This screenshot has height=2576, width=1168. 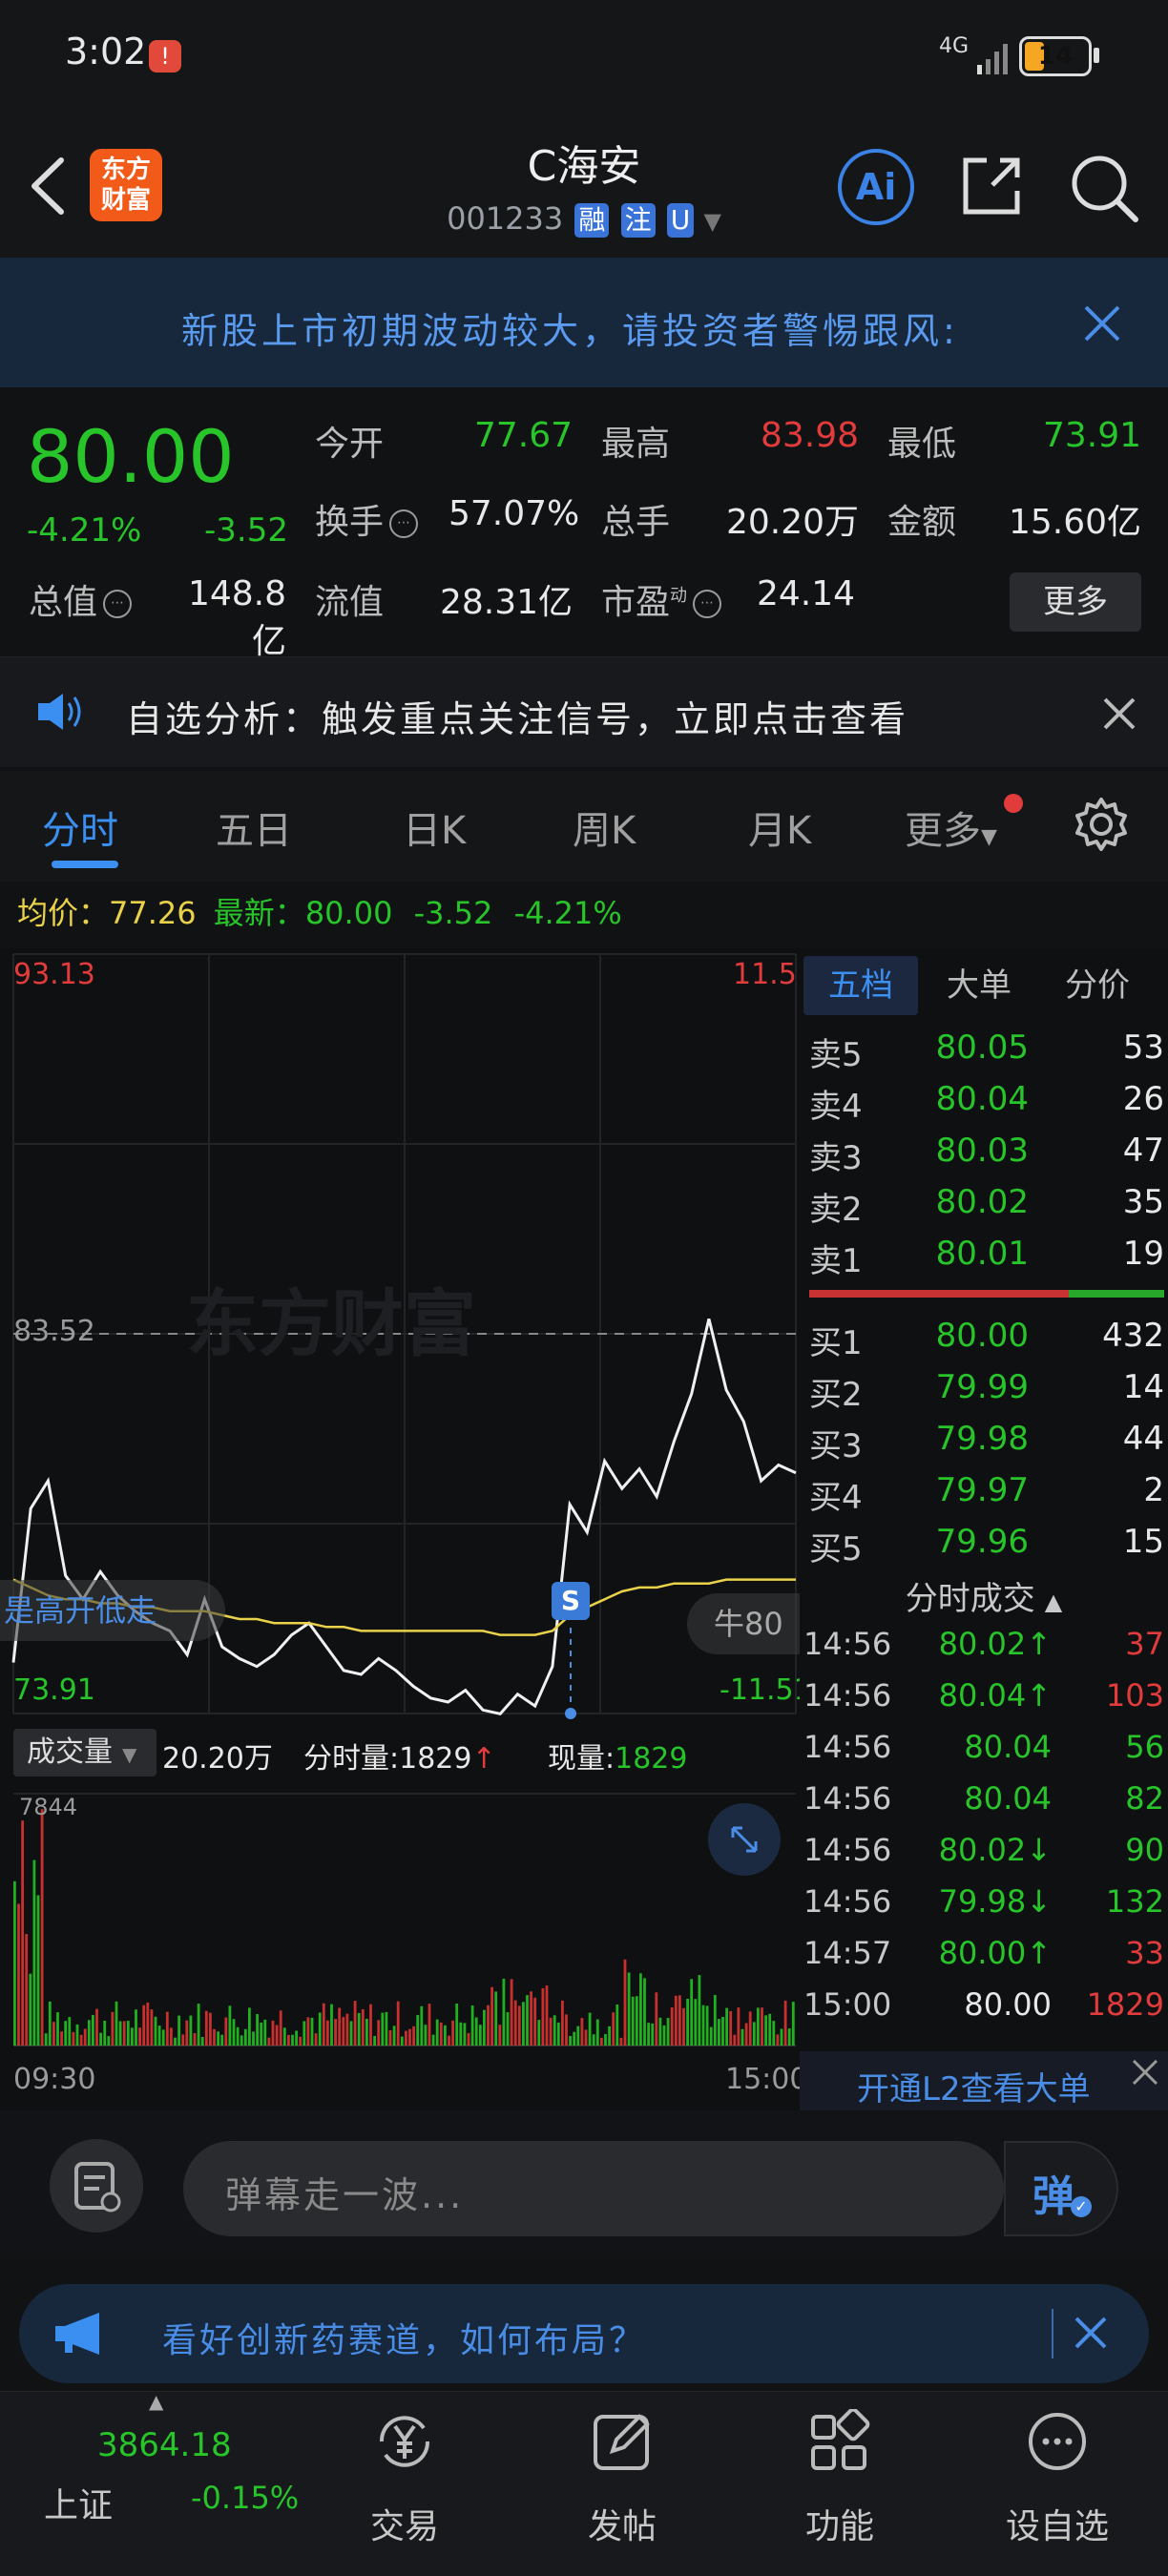 I want to click on turnover-label: 换手 ⋯, so click(x=367, y=519).